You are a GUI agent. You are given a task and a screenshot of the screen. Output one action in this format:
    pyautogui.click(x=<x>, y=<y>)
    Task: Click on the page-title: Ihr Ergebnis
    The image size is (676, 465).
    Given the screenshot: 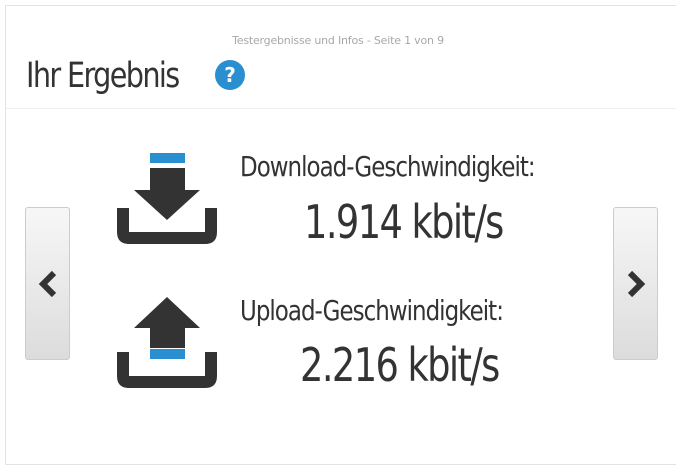 What is the action you would take?
    pyautogui.click(x=103, y=76)
    